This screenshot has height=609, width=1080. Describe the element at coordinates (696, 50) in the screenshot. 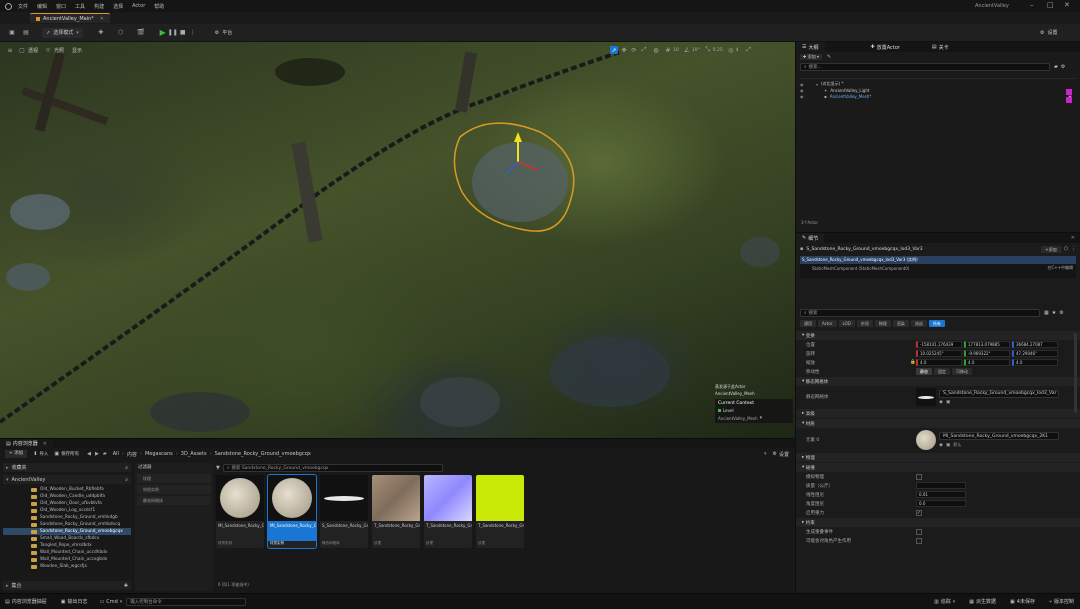

I see `rotation-snap-value: 10°` at that location.